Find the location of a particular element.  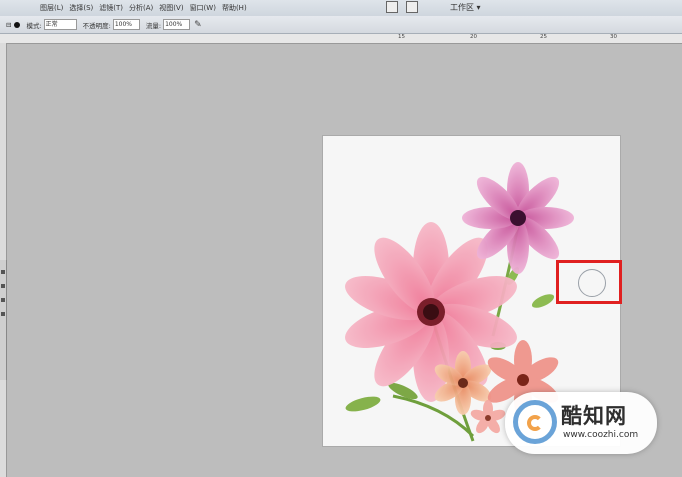

ruler-number: 25 is located at coordinates (543, 37).